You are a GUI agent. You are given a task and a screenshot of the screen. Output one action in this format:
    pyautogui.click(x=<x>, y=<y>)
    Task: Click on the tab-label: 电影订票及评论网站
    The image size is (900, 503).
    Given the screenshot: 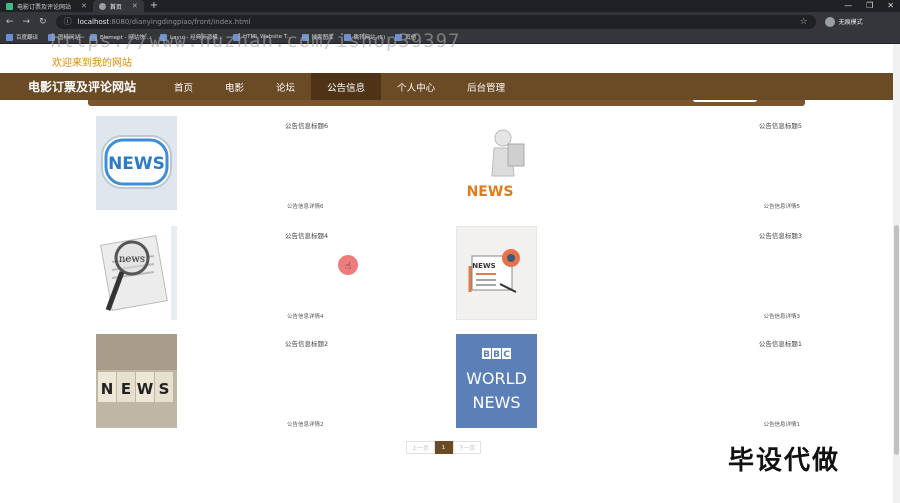 What is the action you would take?
    pyautogui.click(x=44, y=7)
    